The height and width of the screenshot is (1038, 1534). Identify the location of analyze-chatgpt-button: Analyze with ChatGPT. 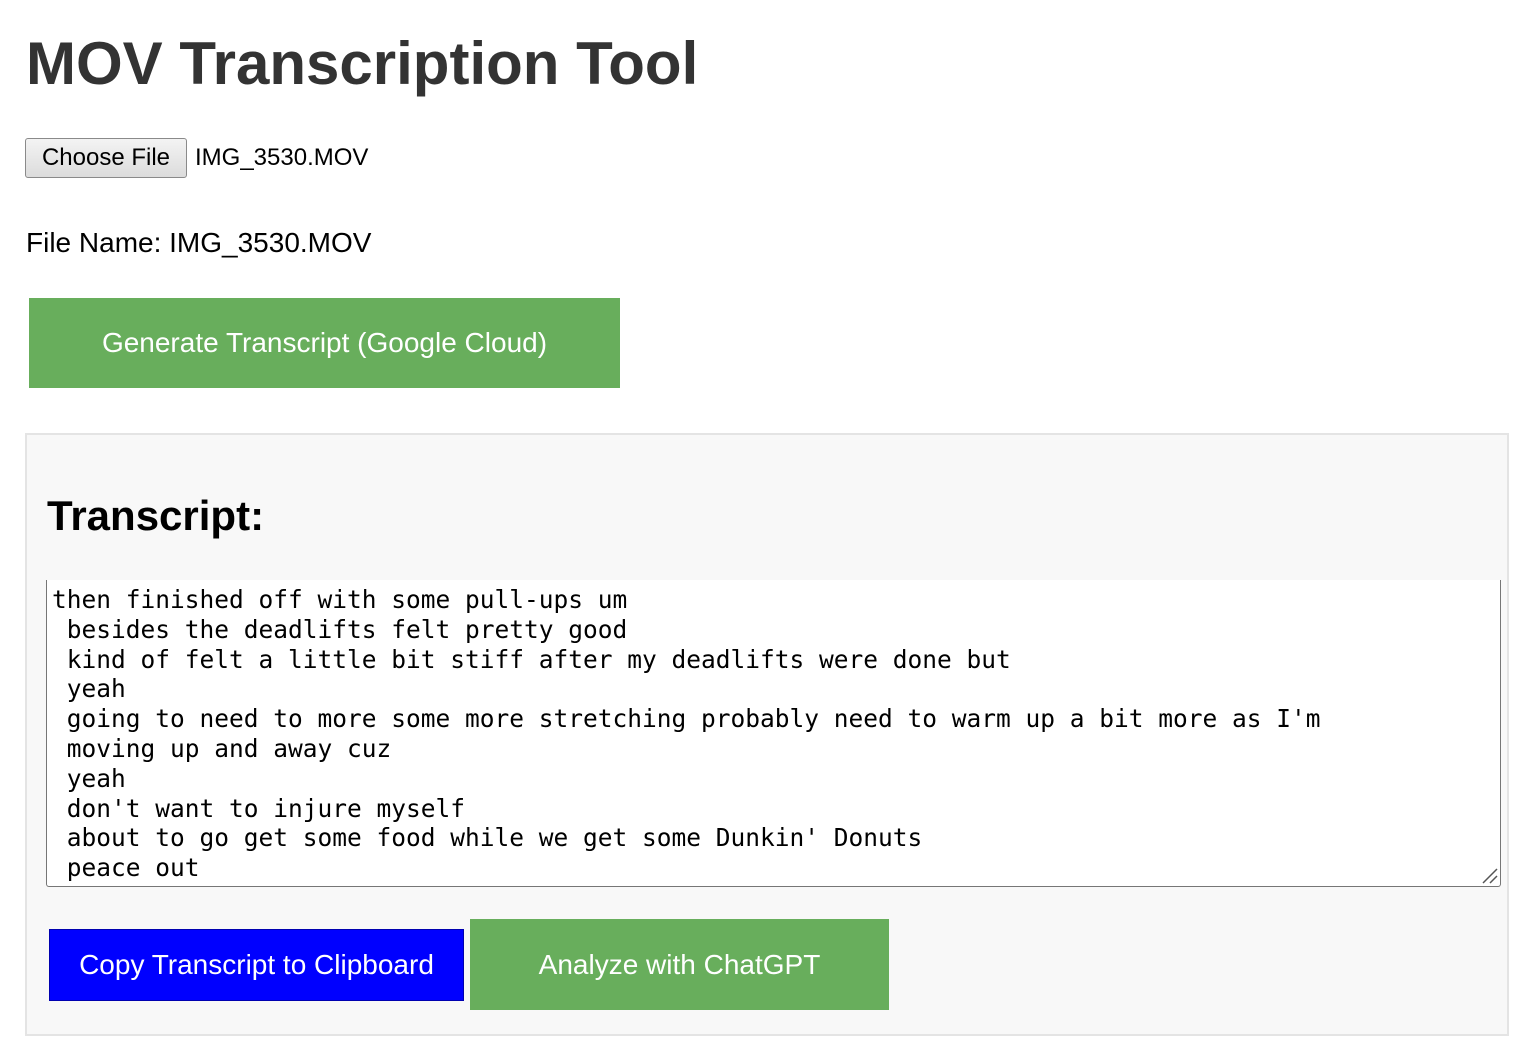
(679, 964).